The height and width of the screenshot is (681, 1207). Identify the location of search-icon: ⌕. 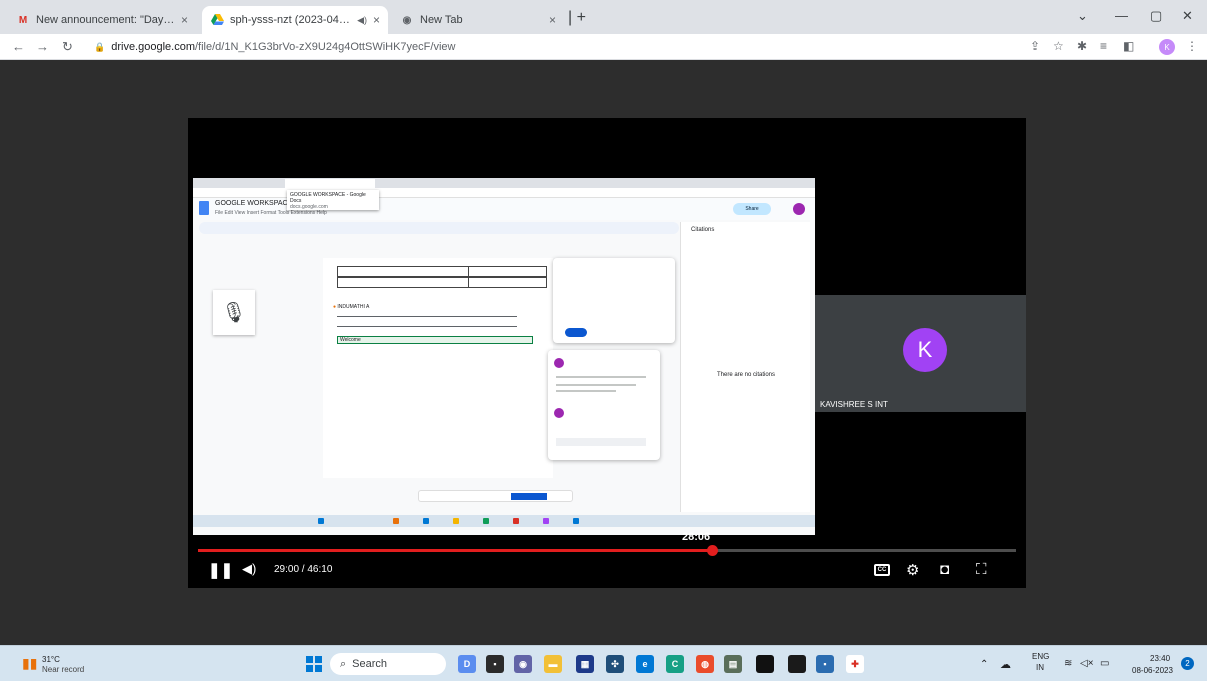
(343, 663).